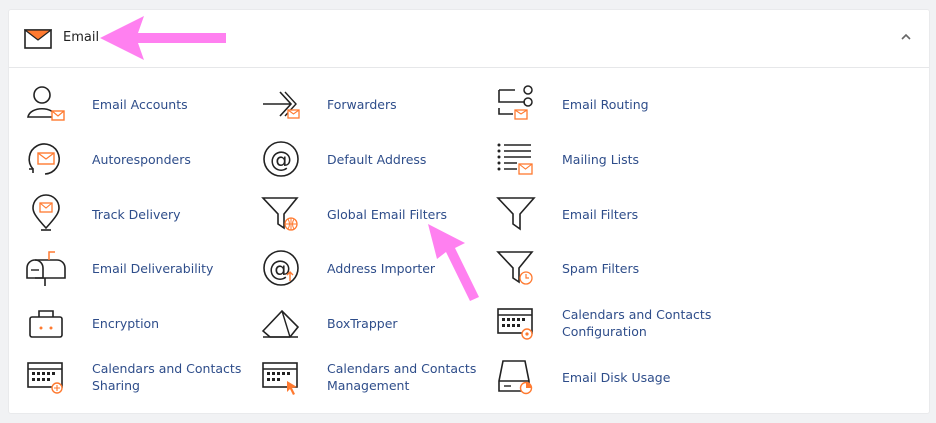 The width and height of the screenshot is (936, 423). Describe the element at coordinates (516, 323) in the screenshot. I see `calendar-gear-icon` at that location.